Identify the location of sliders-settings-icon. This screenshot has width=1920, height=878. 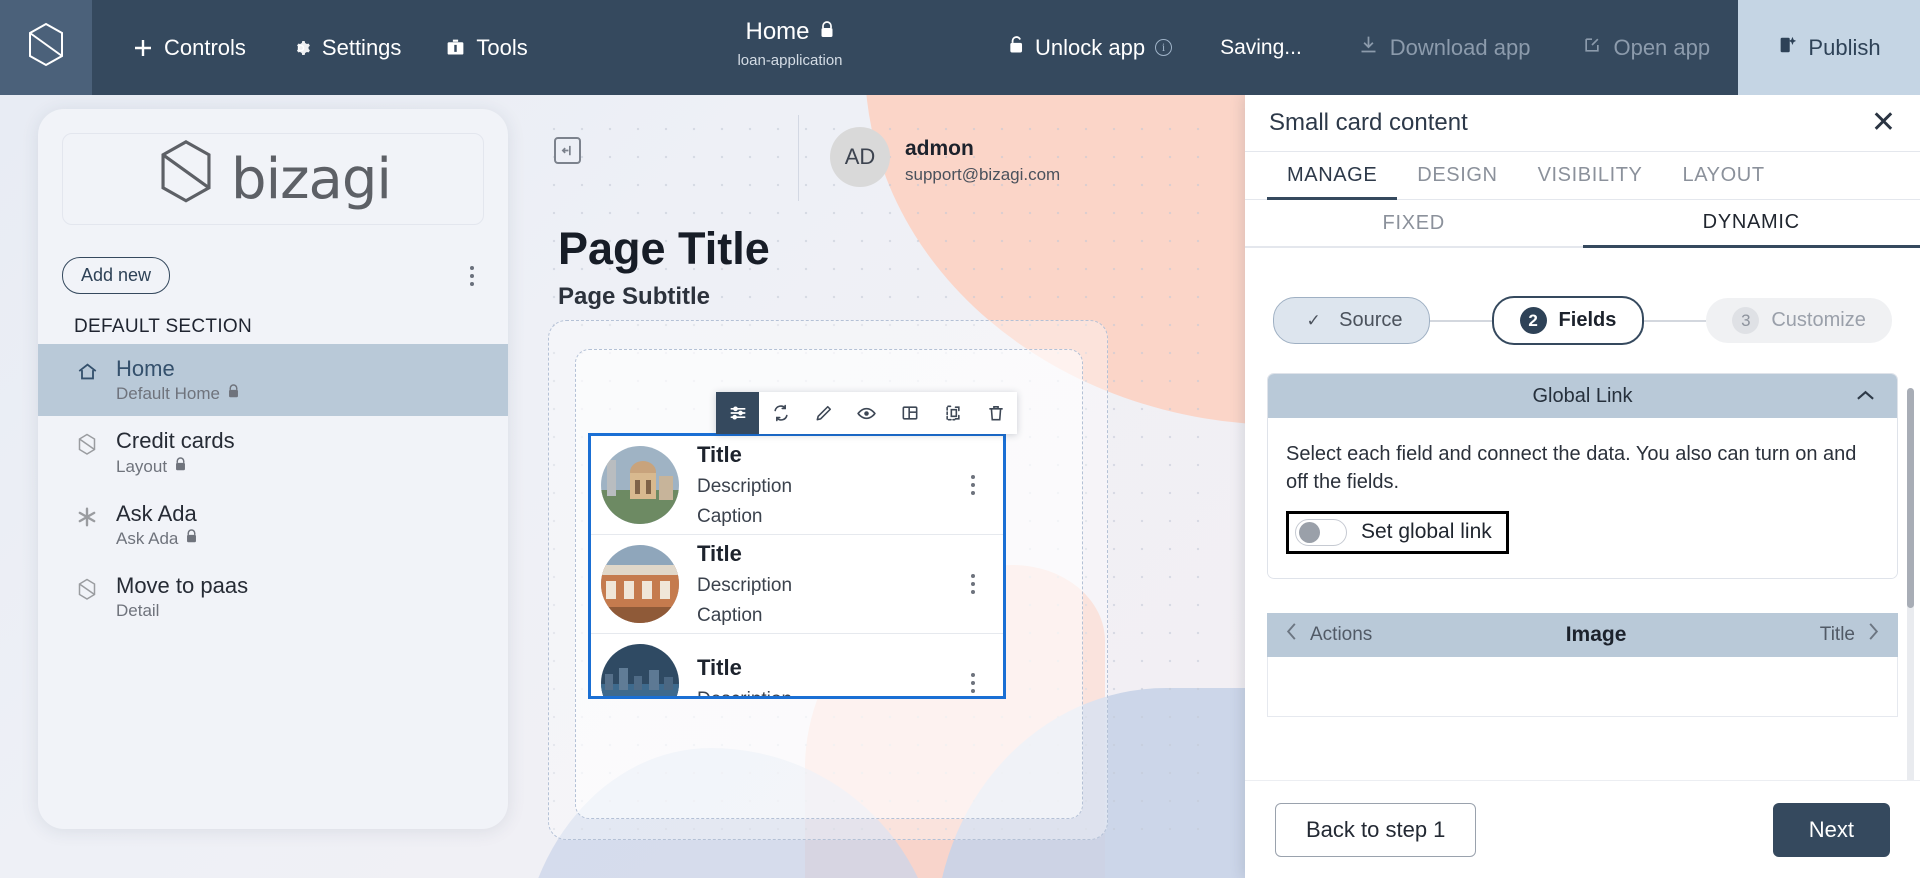
(737, 413).